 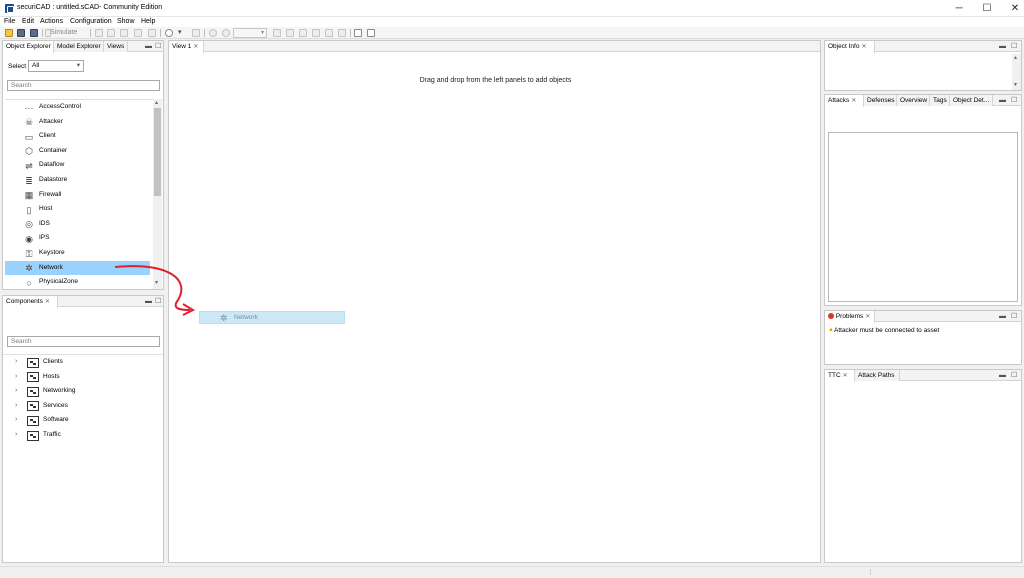 What do you see at coordinates (77, 209) in the screenshot?
I see `object-item-host: ▯ Host` at bounding box center [77, 209].